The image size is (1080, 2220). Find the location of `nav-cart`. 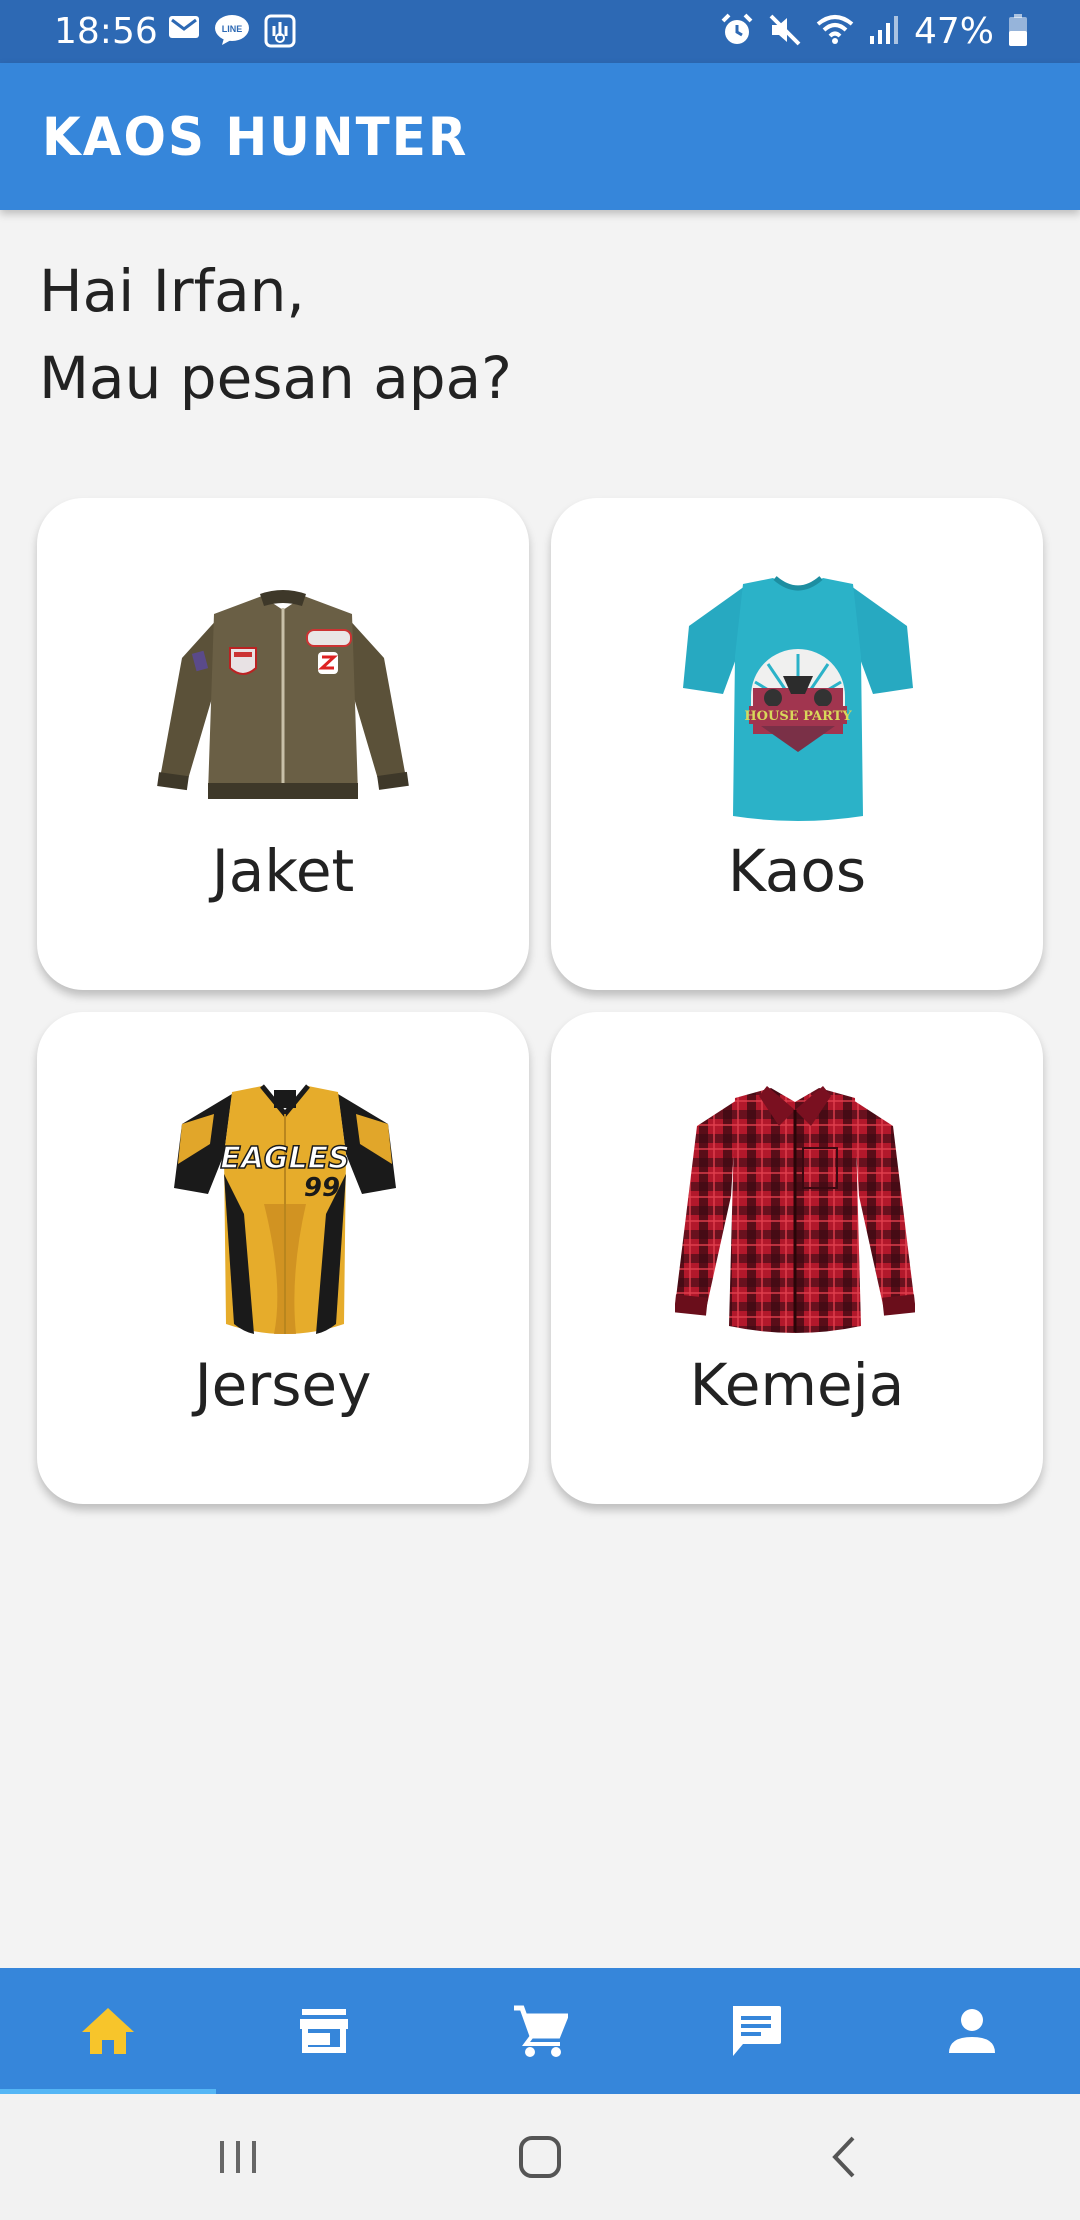

nav-cart is located at coordinates (540, 2031).